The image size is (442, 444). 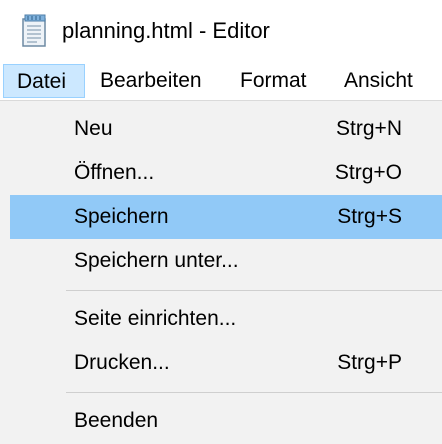 I want to click on menu-item-shortcut: Strg+O, so click(x=368, y=172).